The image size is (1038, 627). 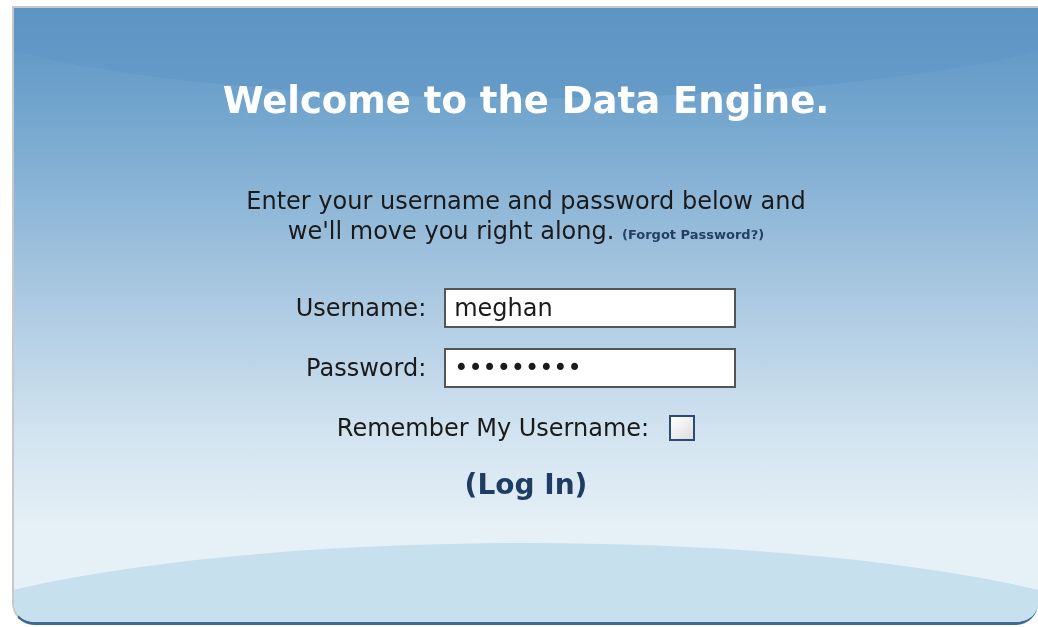 I want to click on remember-label: Remember My Username:, so click(x=493, y=428).